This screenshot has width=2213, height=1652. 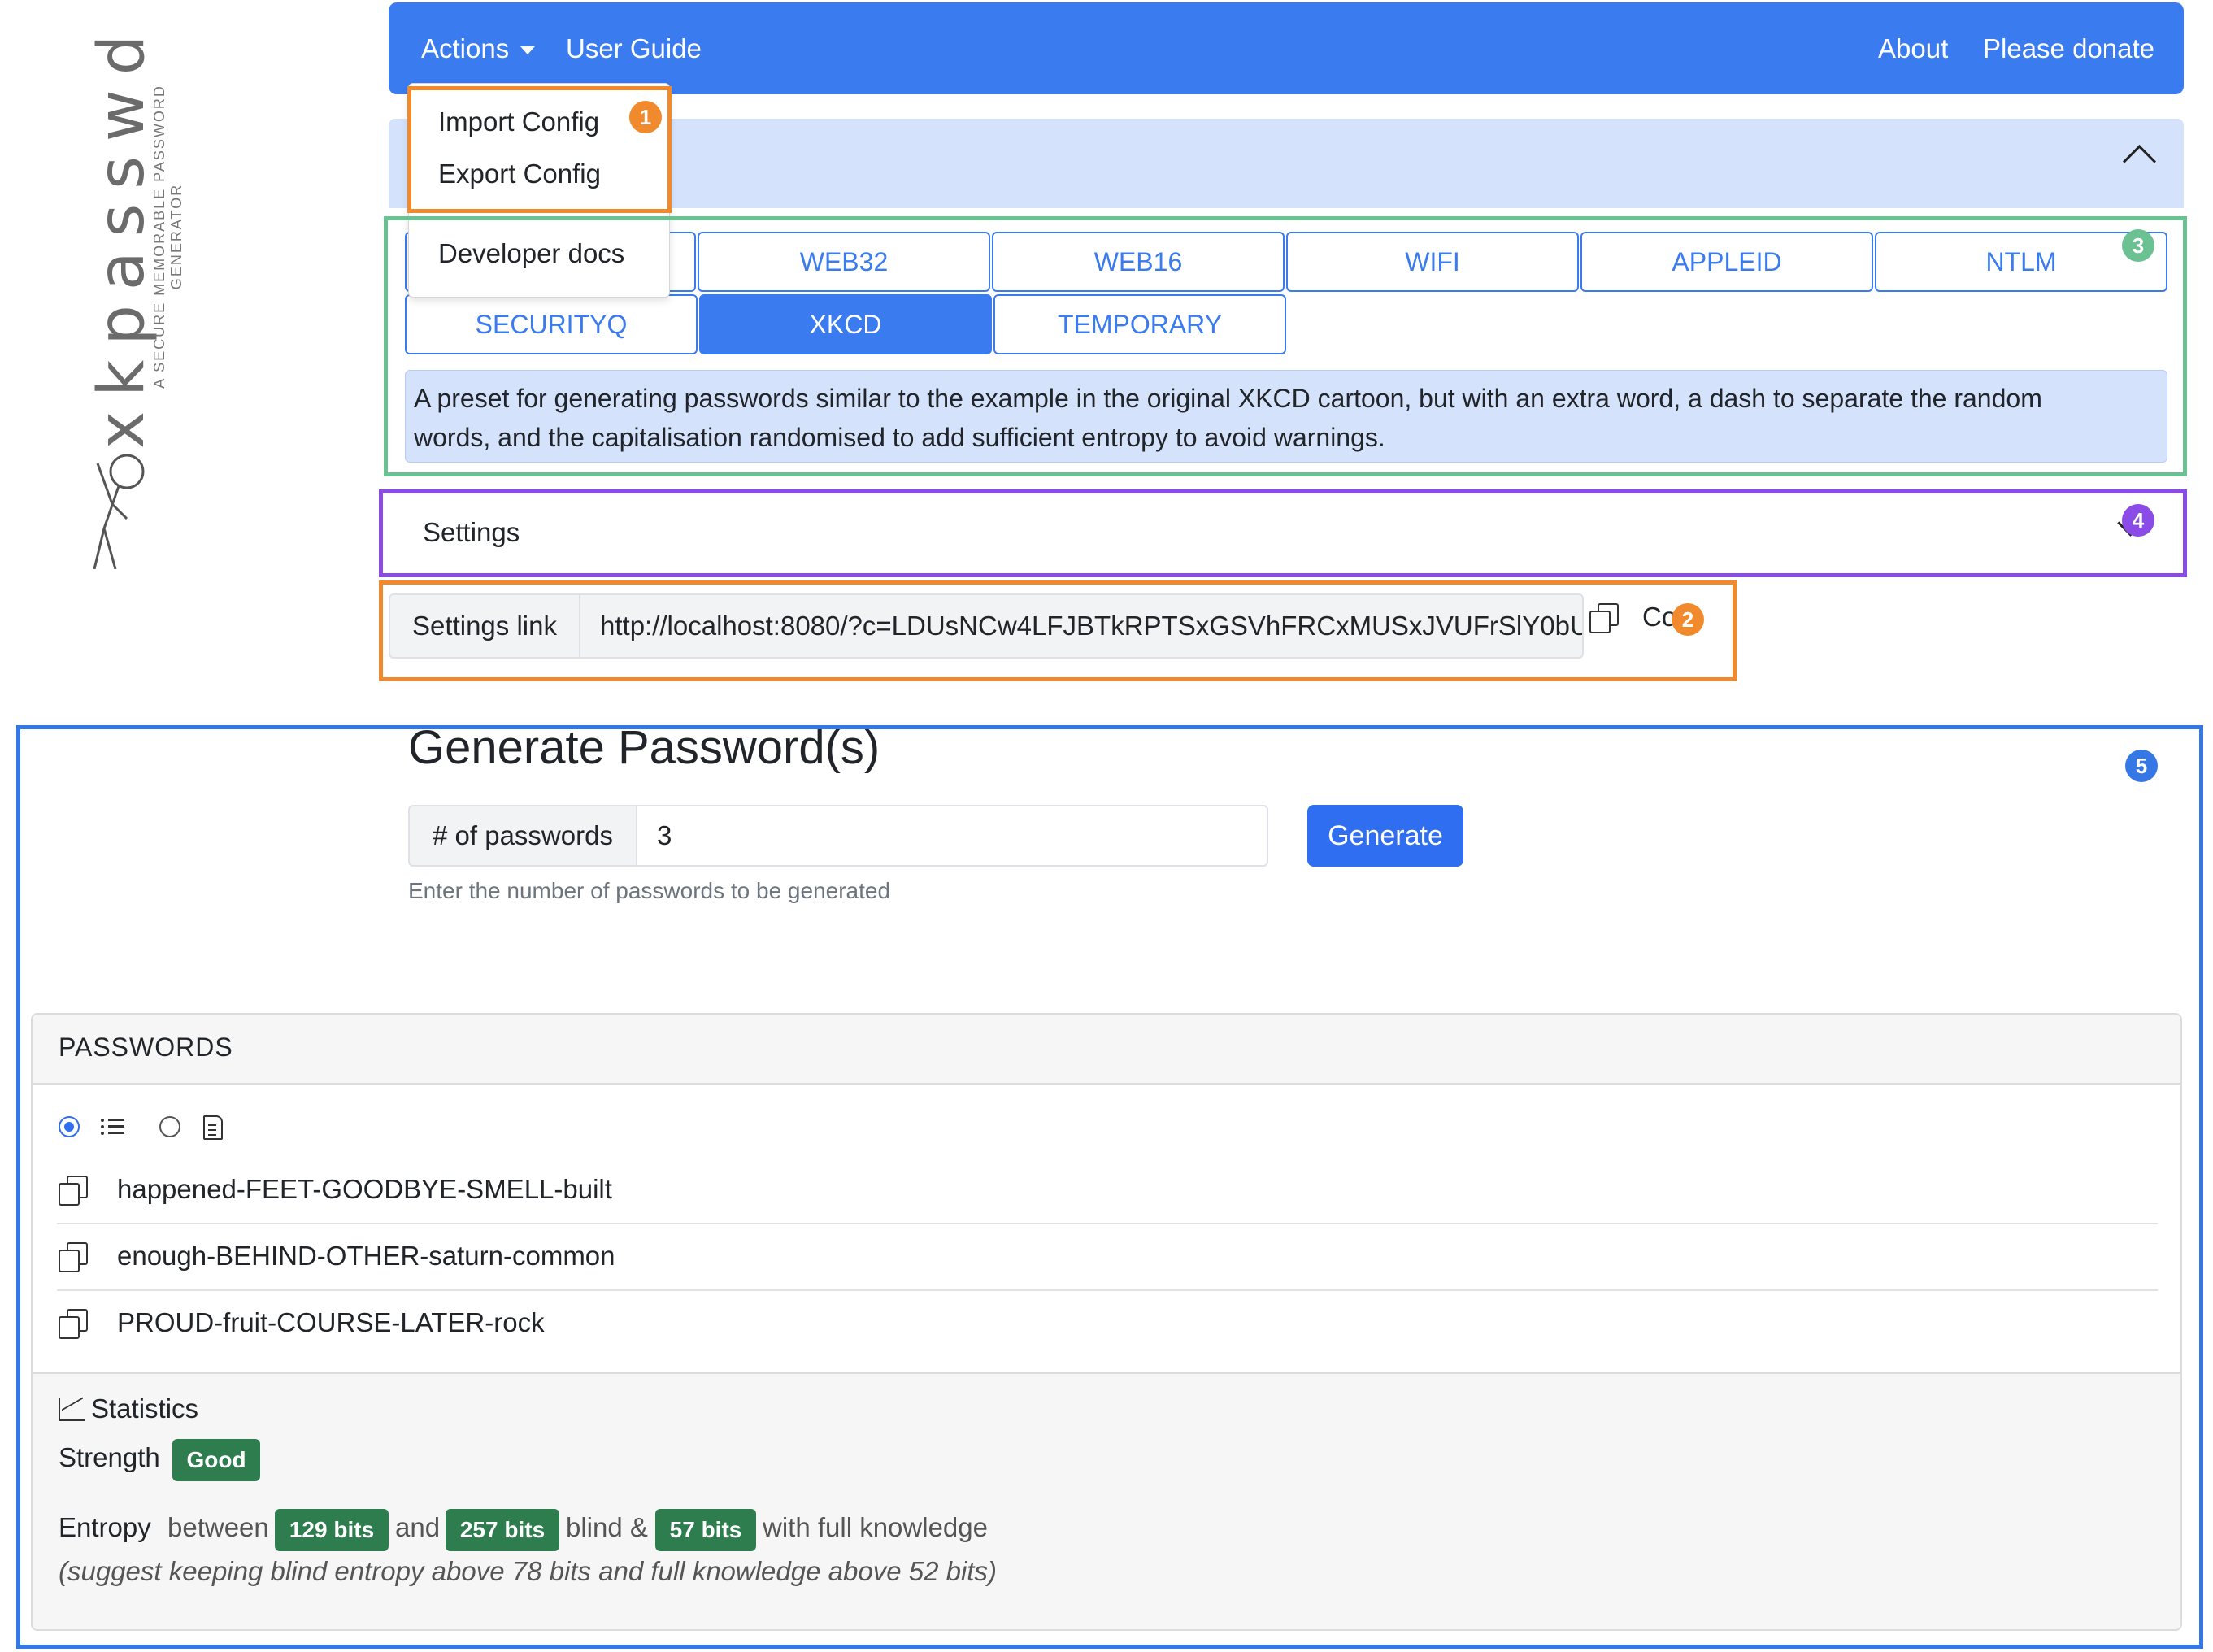 What do you see at coordinates (119, 511) in the screenshot?
I see `stick-figure-icon` at bounding box center [119, 511].